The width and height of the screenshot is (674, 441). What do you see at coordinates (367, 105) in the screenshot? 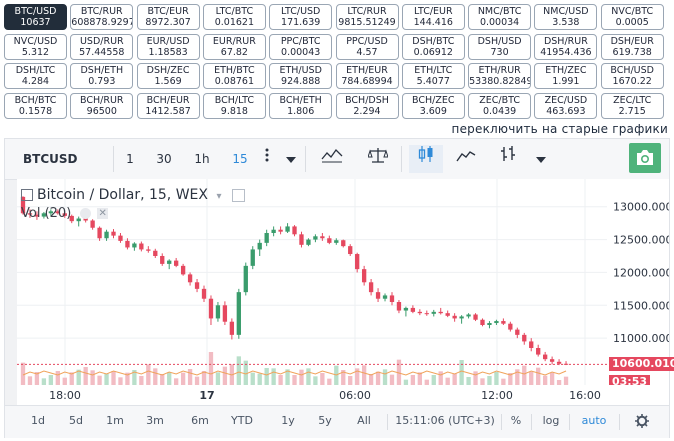
I see `pair-button: BCH/DSH 2.294` at bounding box center [367, 105].